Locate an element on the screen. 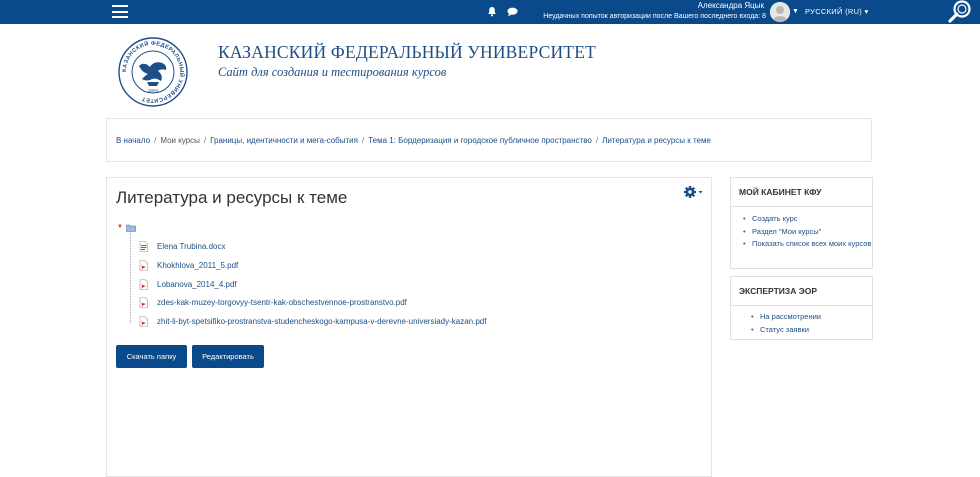 The width and height of the screenshot is (980, 477). block-link: • Создать курс is located at coordinates (807, 219).